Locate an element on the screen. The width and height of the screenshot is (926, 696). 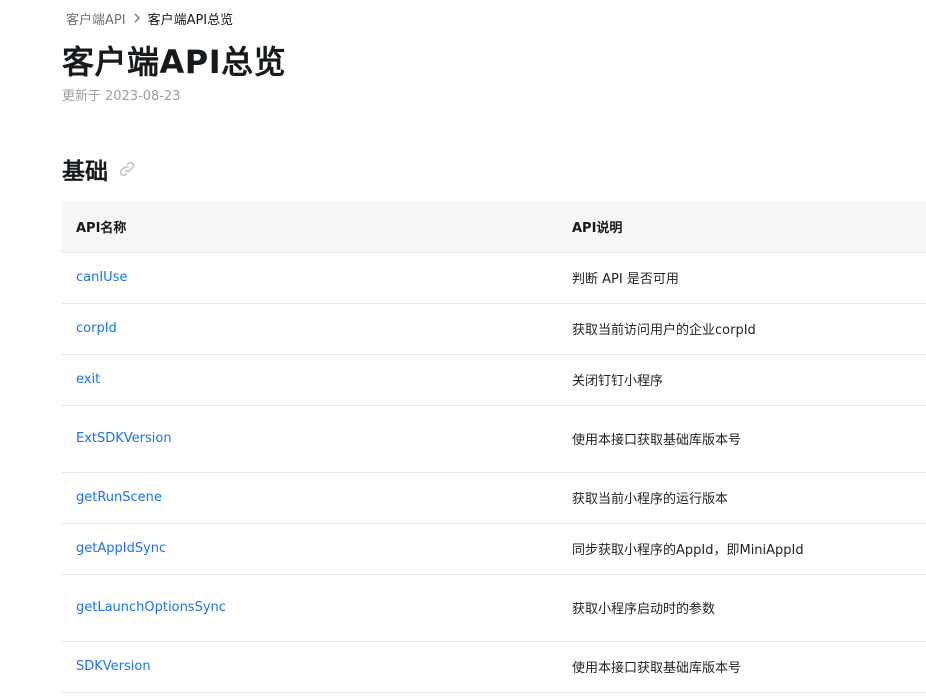
table-row: exit 关闭钉钉小程序 is located at coordinates (494, 380).